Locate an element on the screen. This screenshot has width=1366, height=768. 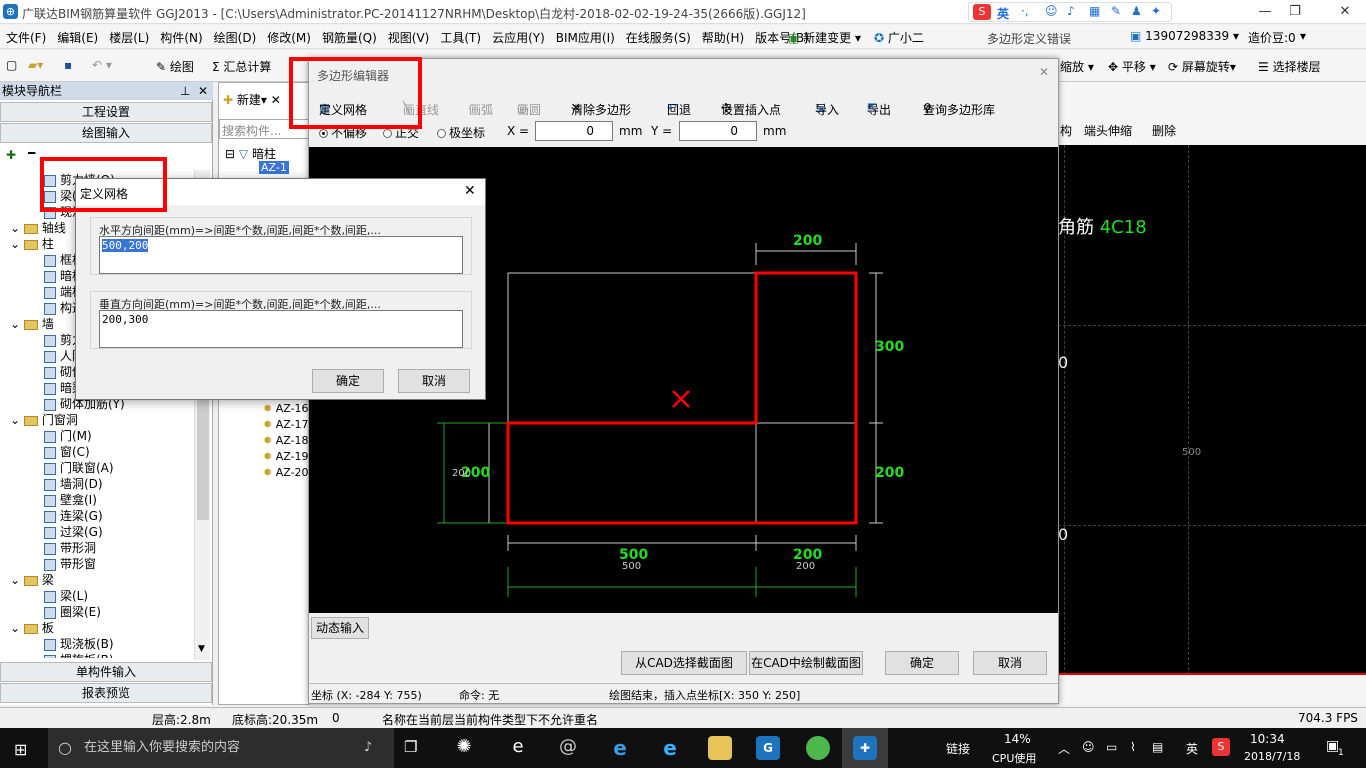
spiral-app-icon: @ is located at coordinates (568, 748).